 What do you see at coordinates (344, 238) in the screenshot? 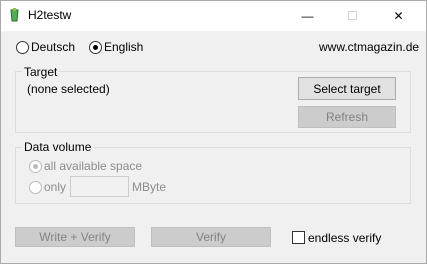
I see `endless-verify-label: endless verify` at bounding box center [344, 238].